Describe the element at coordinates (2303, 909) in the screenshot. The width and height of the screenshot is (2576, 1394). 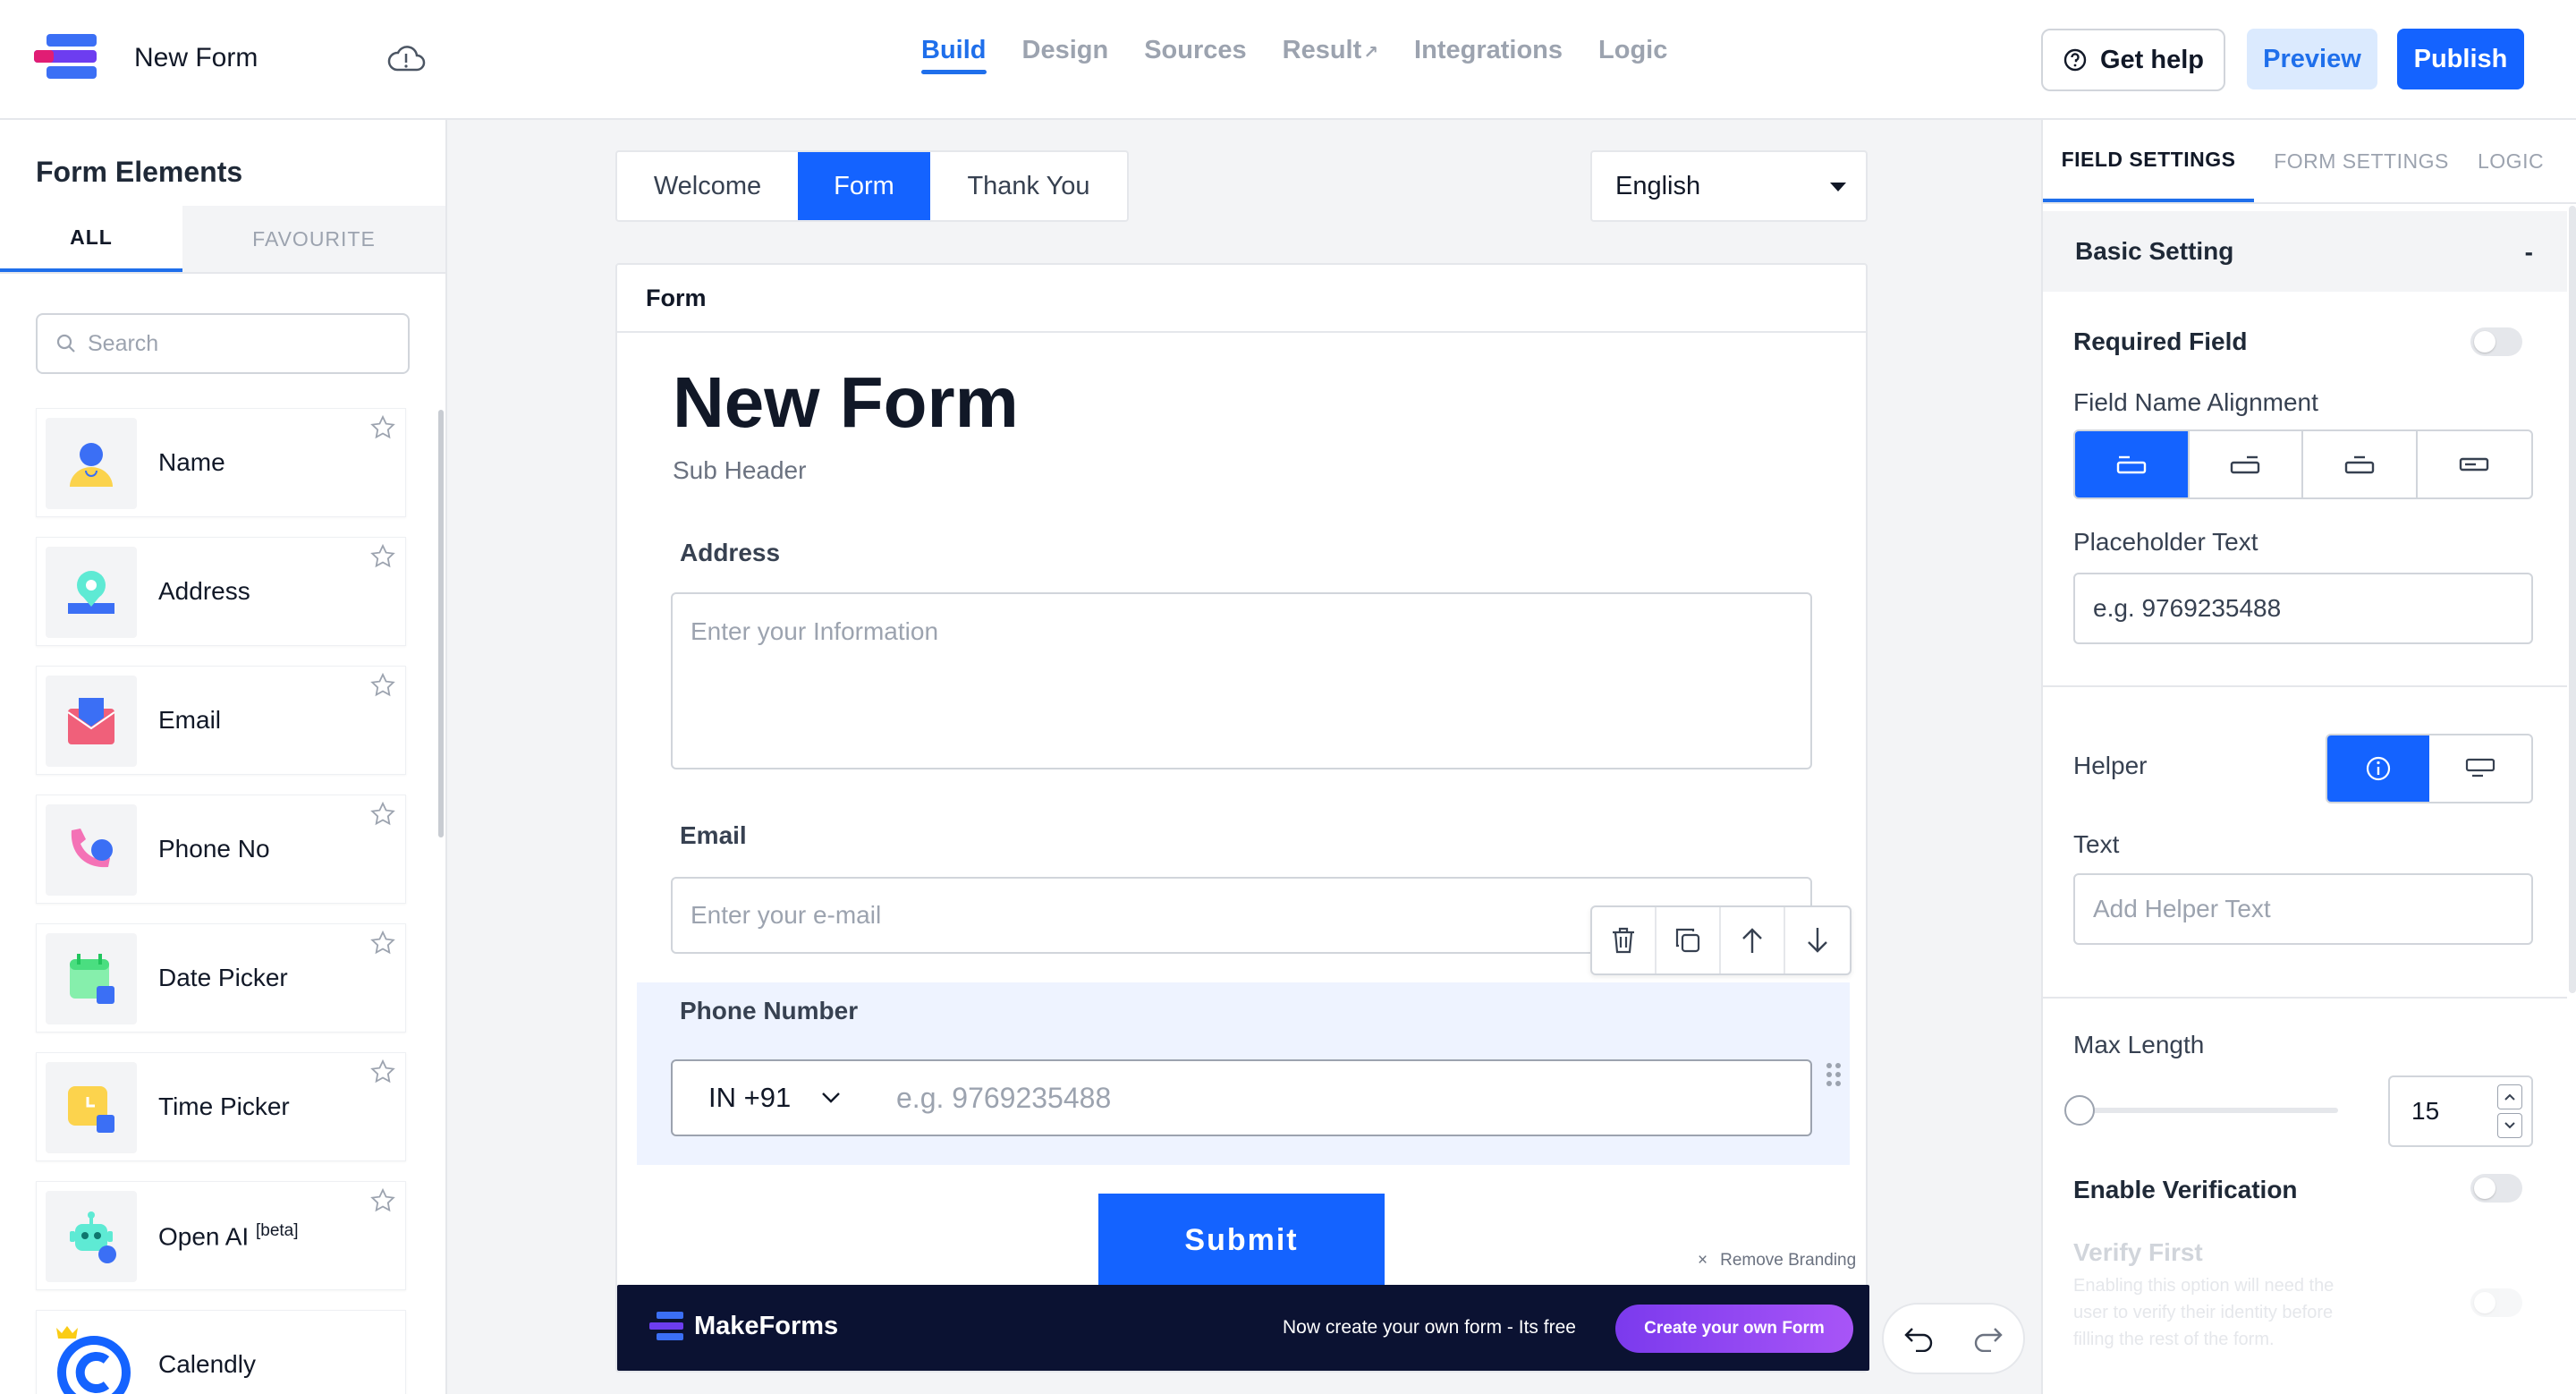
I see `helper-text-input: Add Helper Text` at that location.